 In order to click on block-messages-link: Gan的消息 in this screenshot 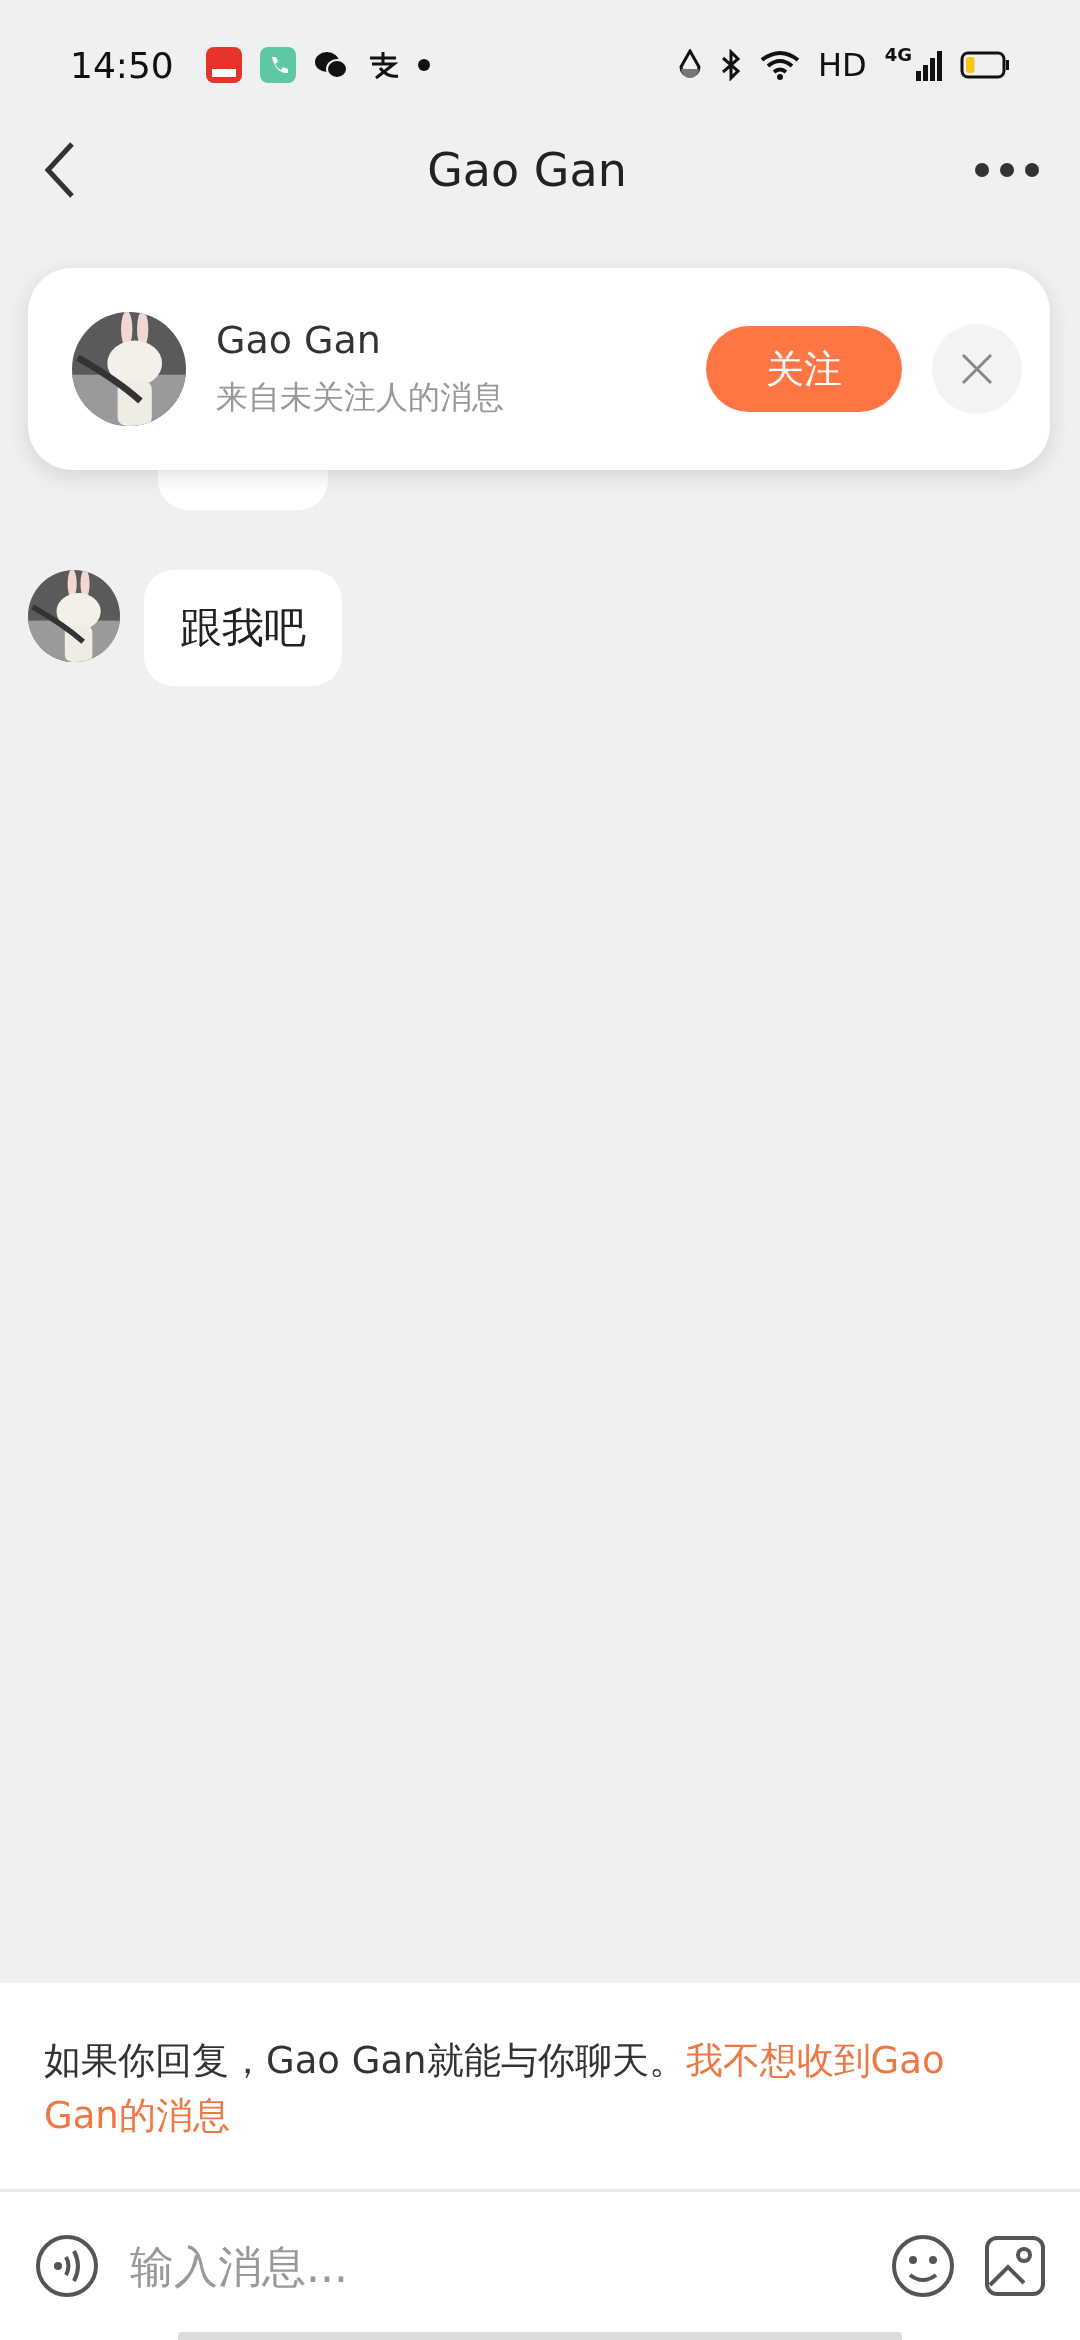, I will do `click(137, 2115)`.